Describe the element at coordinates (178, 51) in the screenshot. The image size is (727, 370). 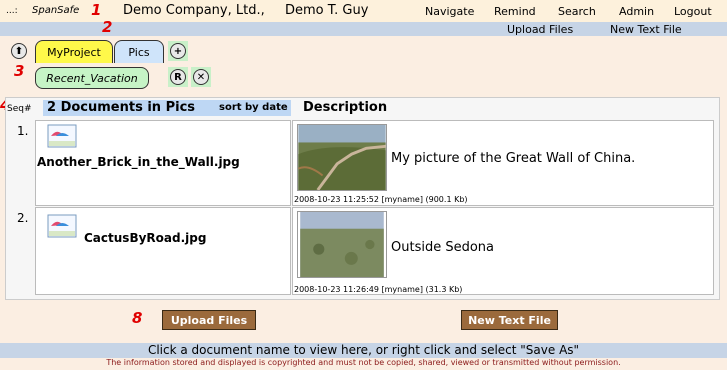
I see `add-icon: +` at that location.